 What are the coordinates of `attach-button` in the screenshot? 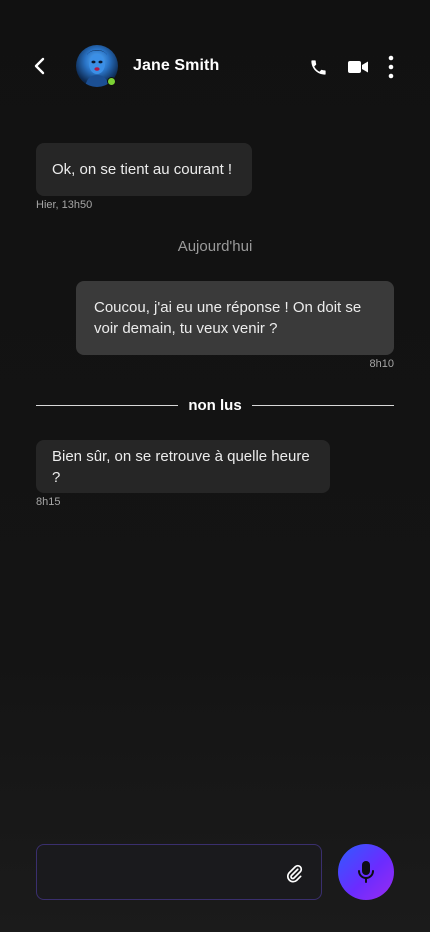 It's located at (294, 873).